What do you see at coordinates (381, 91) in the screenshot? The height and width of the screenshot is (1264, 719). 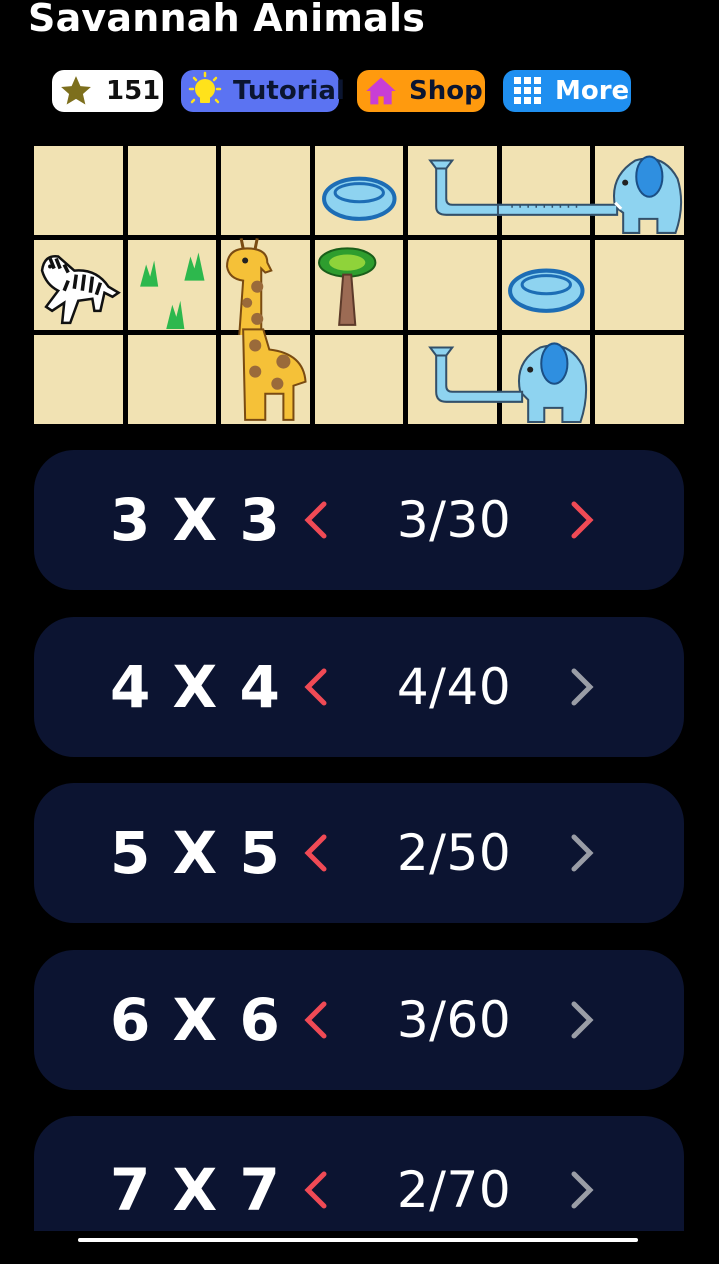 I see `house-icon` at bounding box center [381, 91].